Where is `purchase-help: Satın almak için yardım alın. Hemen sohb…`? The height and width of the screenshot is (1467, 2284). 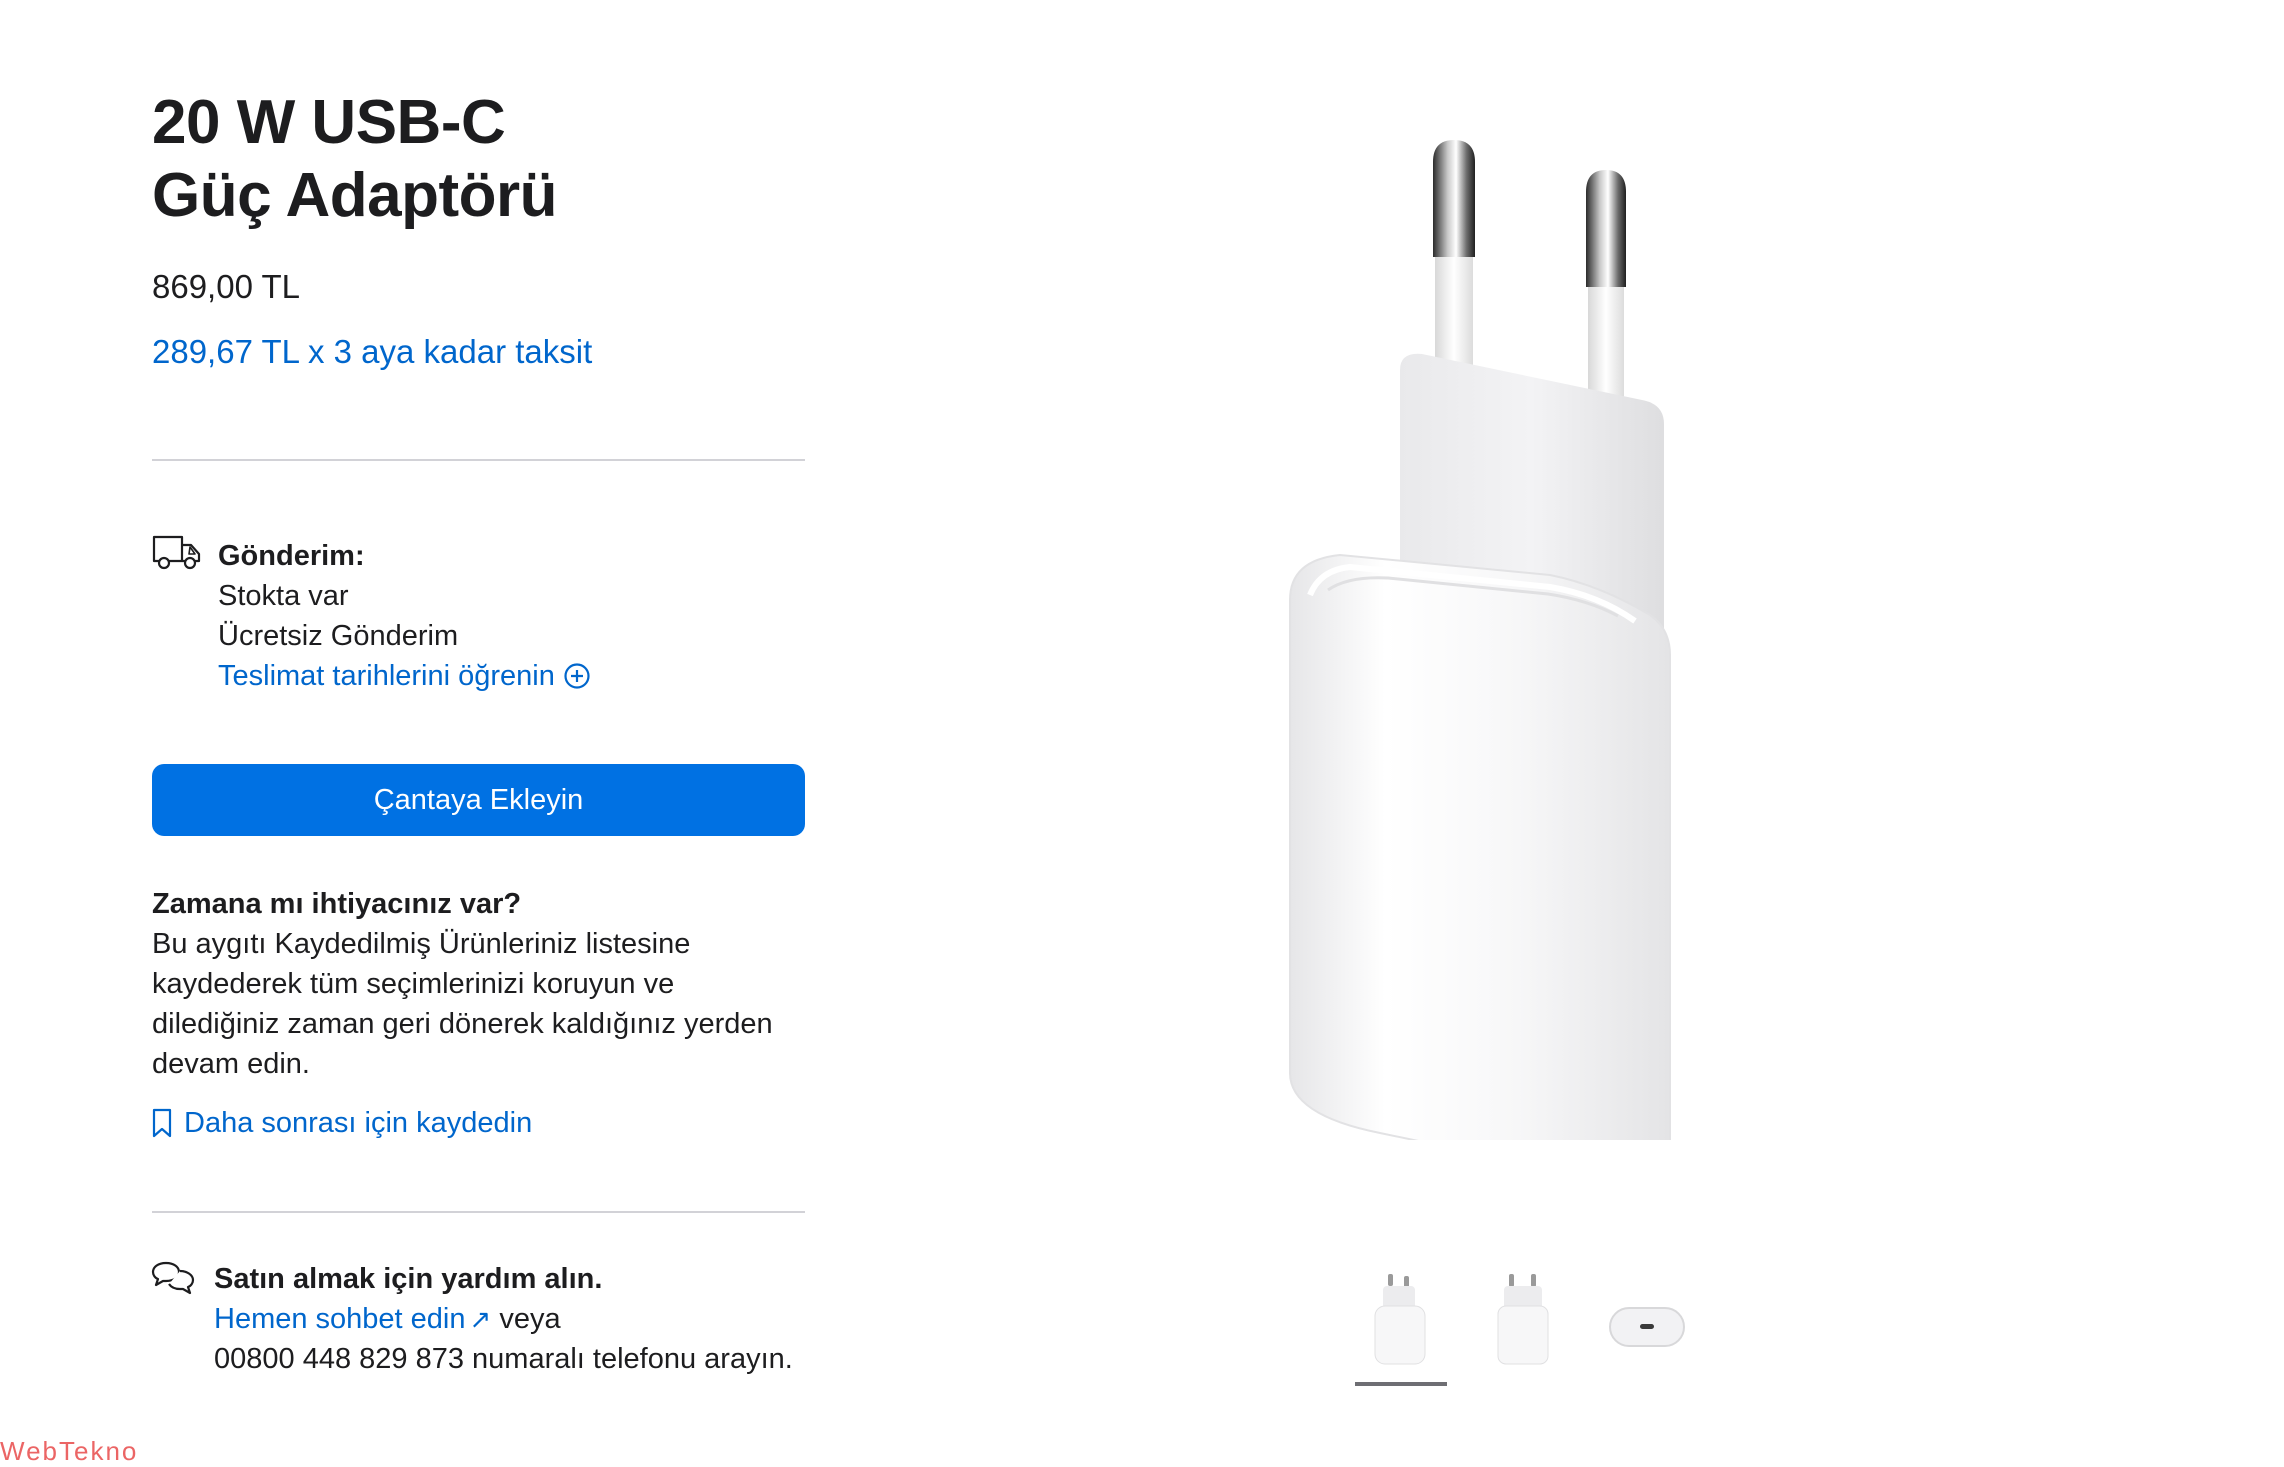 purchase-help: Satın almak için yardım alın. Hemen sohb… is located at coordinates (503, 1319).